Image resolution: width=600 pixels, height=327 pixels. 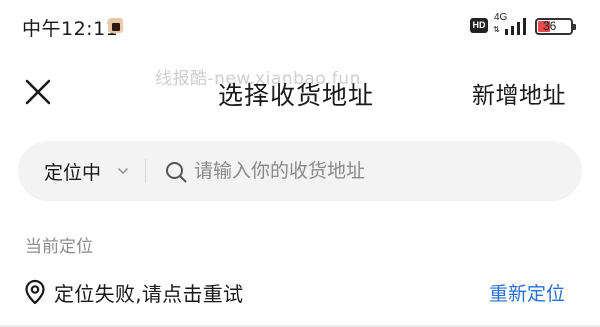 I want to click on relocate-button: 重新定位, so click(x=527, y=292).